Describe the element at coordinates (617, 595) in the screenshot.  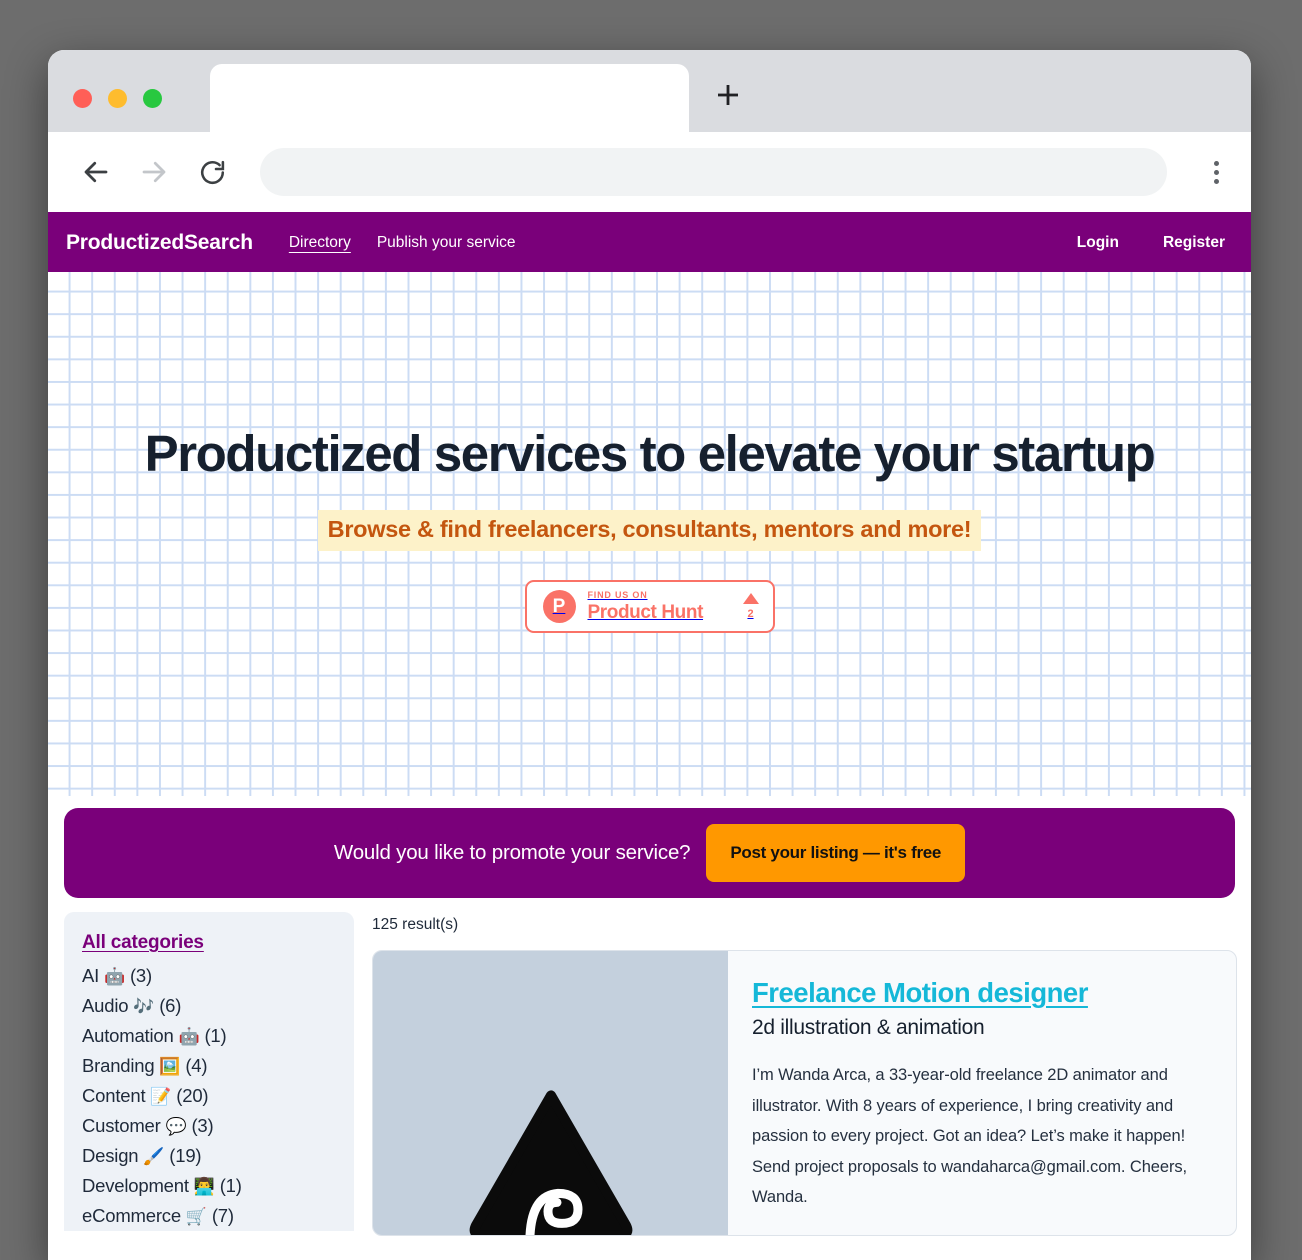
I see `product-hunt-kicker: FIND US ON` at that location.